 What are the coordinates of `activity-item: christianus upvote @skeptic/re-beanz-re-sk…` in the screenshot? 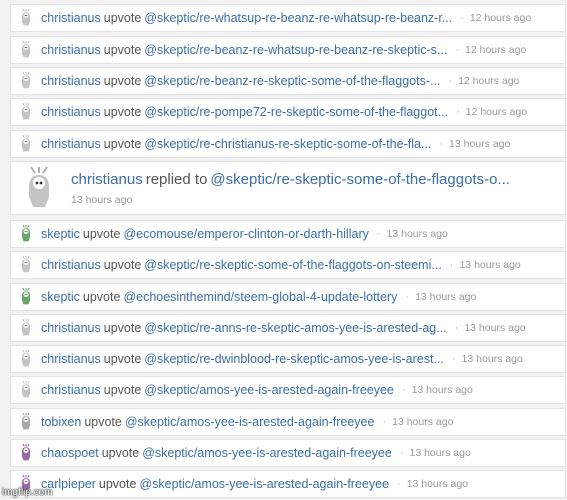 It's located at (288, 81).